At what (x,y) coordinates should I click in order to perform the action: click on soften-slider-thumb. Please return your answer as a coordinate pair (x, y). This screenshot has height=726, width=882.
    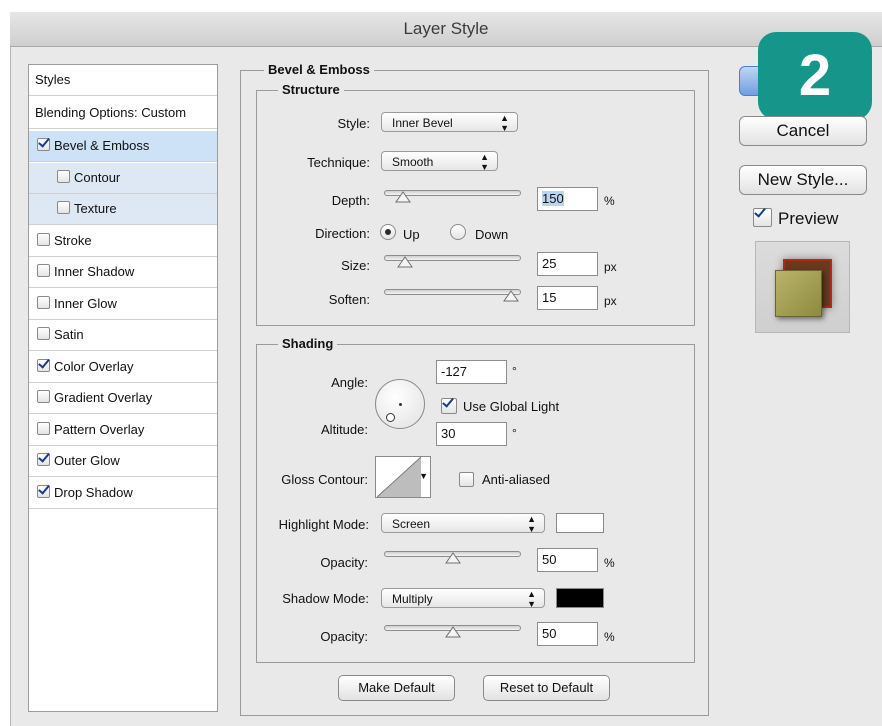
    Looking at the image, I should click on (511, 297).